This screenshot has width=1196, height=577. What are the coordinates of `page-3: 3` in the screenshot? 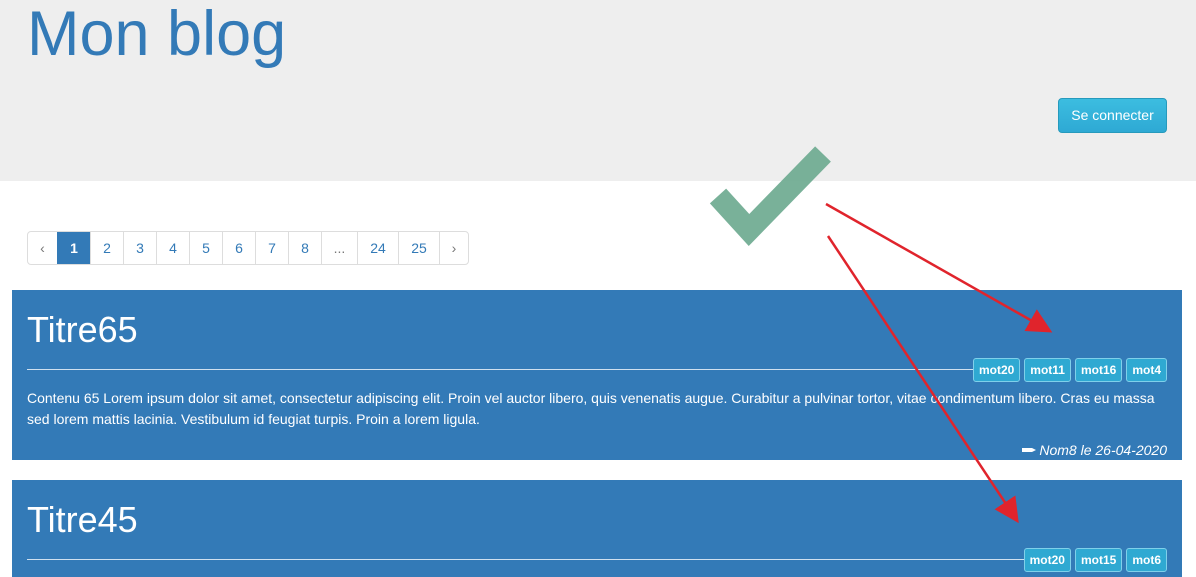 It's located at (139, 248).